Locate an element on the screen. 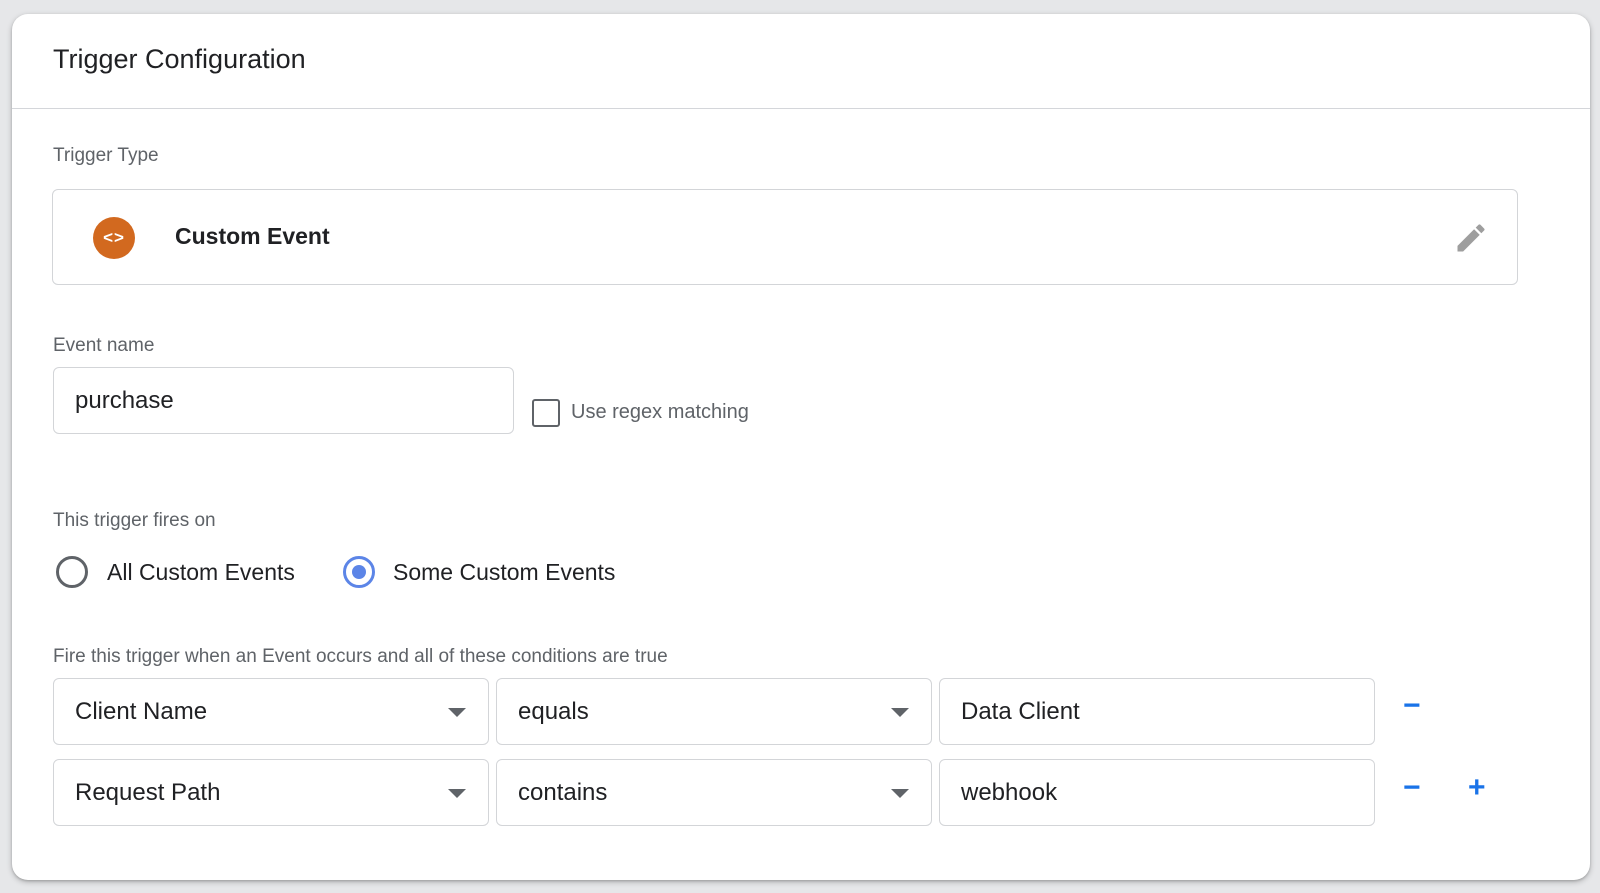 The image size is (1600, 893). condition-variable-value: Request Path is located at coordinates (148, 792).